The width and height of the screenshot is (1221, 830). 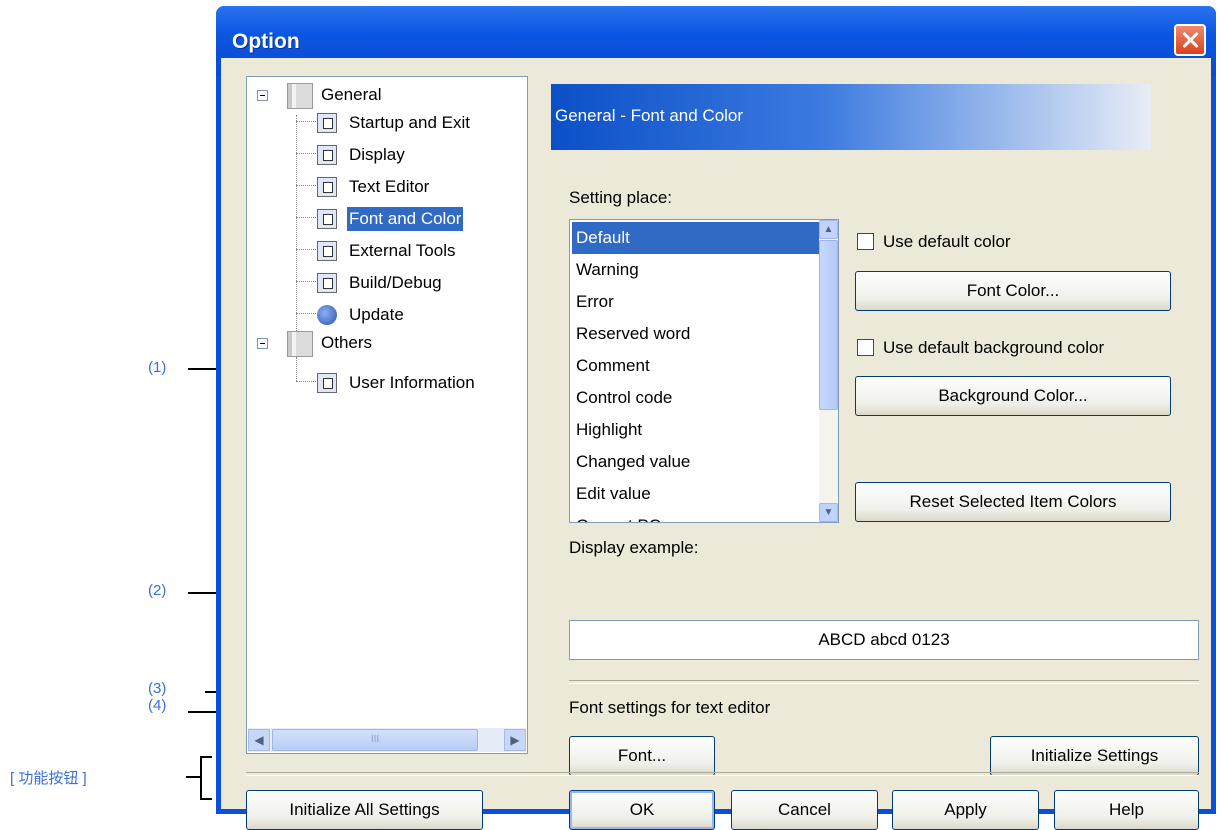 I want to click on list-item: Reserved word, so click(x=696, y=334).